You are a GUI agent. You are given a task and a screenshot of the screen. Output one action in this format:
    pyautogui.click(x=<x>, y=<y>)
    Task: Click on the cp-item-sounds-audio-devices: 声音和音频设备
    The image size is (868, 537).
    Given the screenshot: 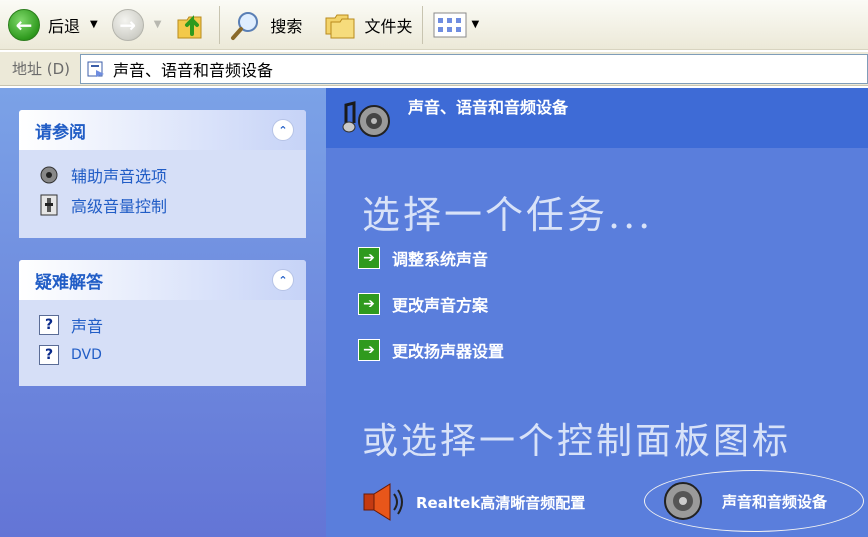 What is the action you would take?
    pyautogui.click(x=744, y=501)
    